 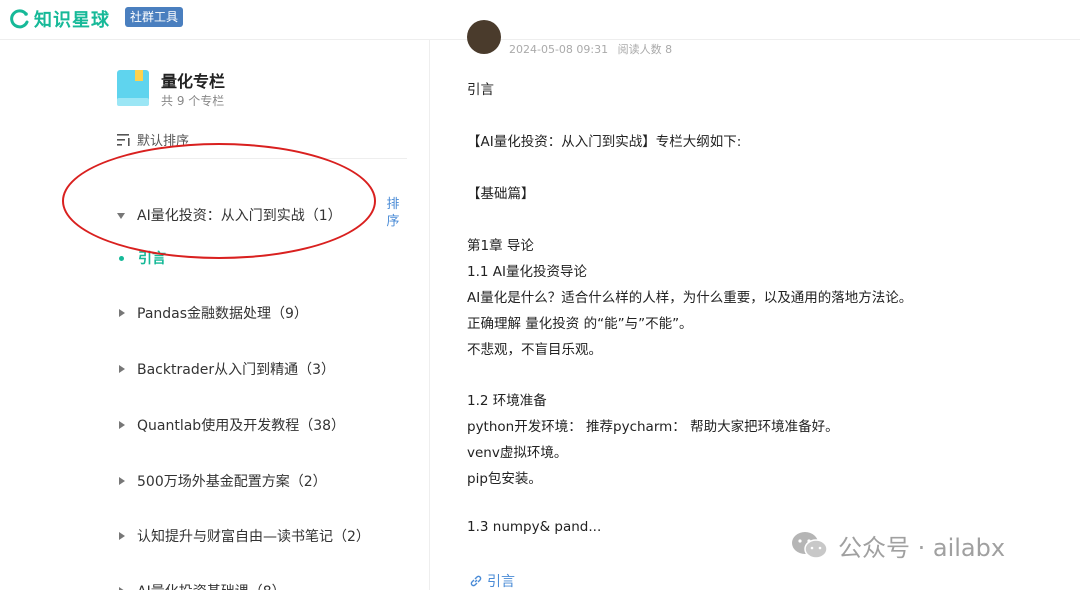 What do you see at coordinates (393, 213) in the screenshot?
I see `sort-button: 排序` at bounding box center [393, 213].